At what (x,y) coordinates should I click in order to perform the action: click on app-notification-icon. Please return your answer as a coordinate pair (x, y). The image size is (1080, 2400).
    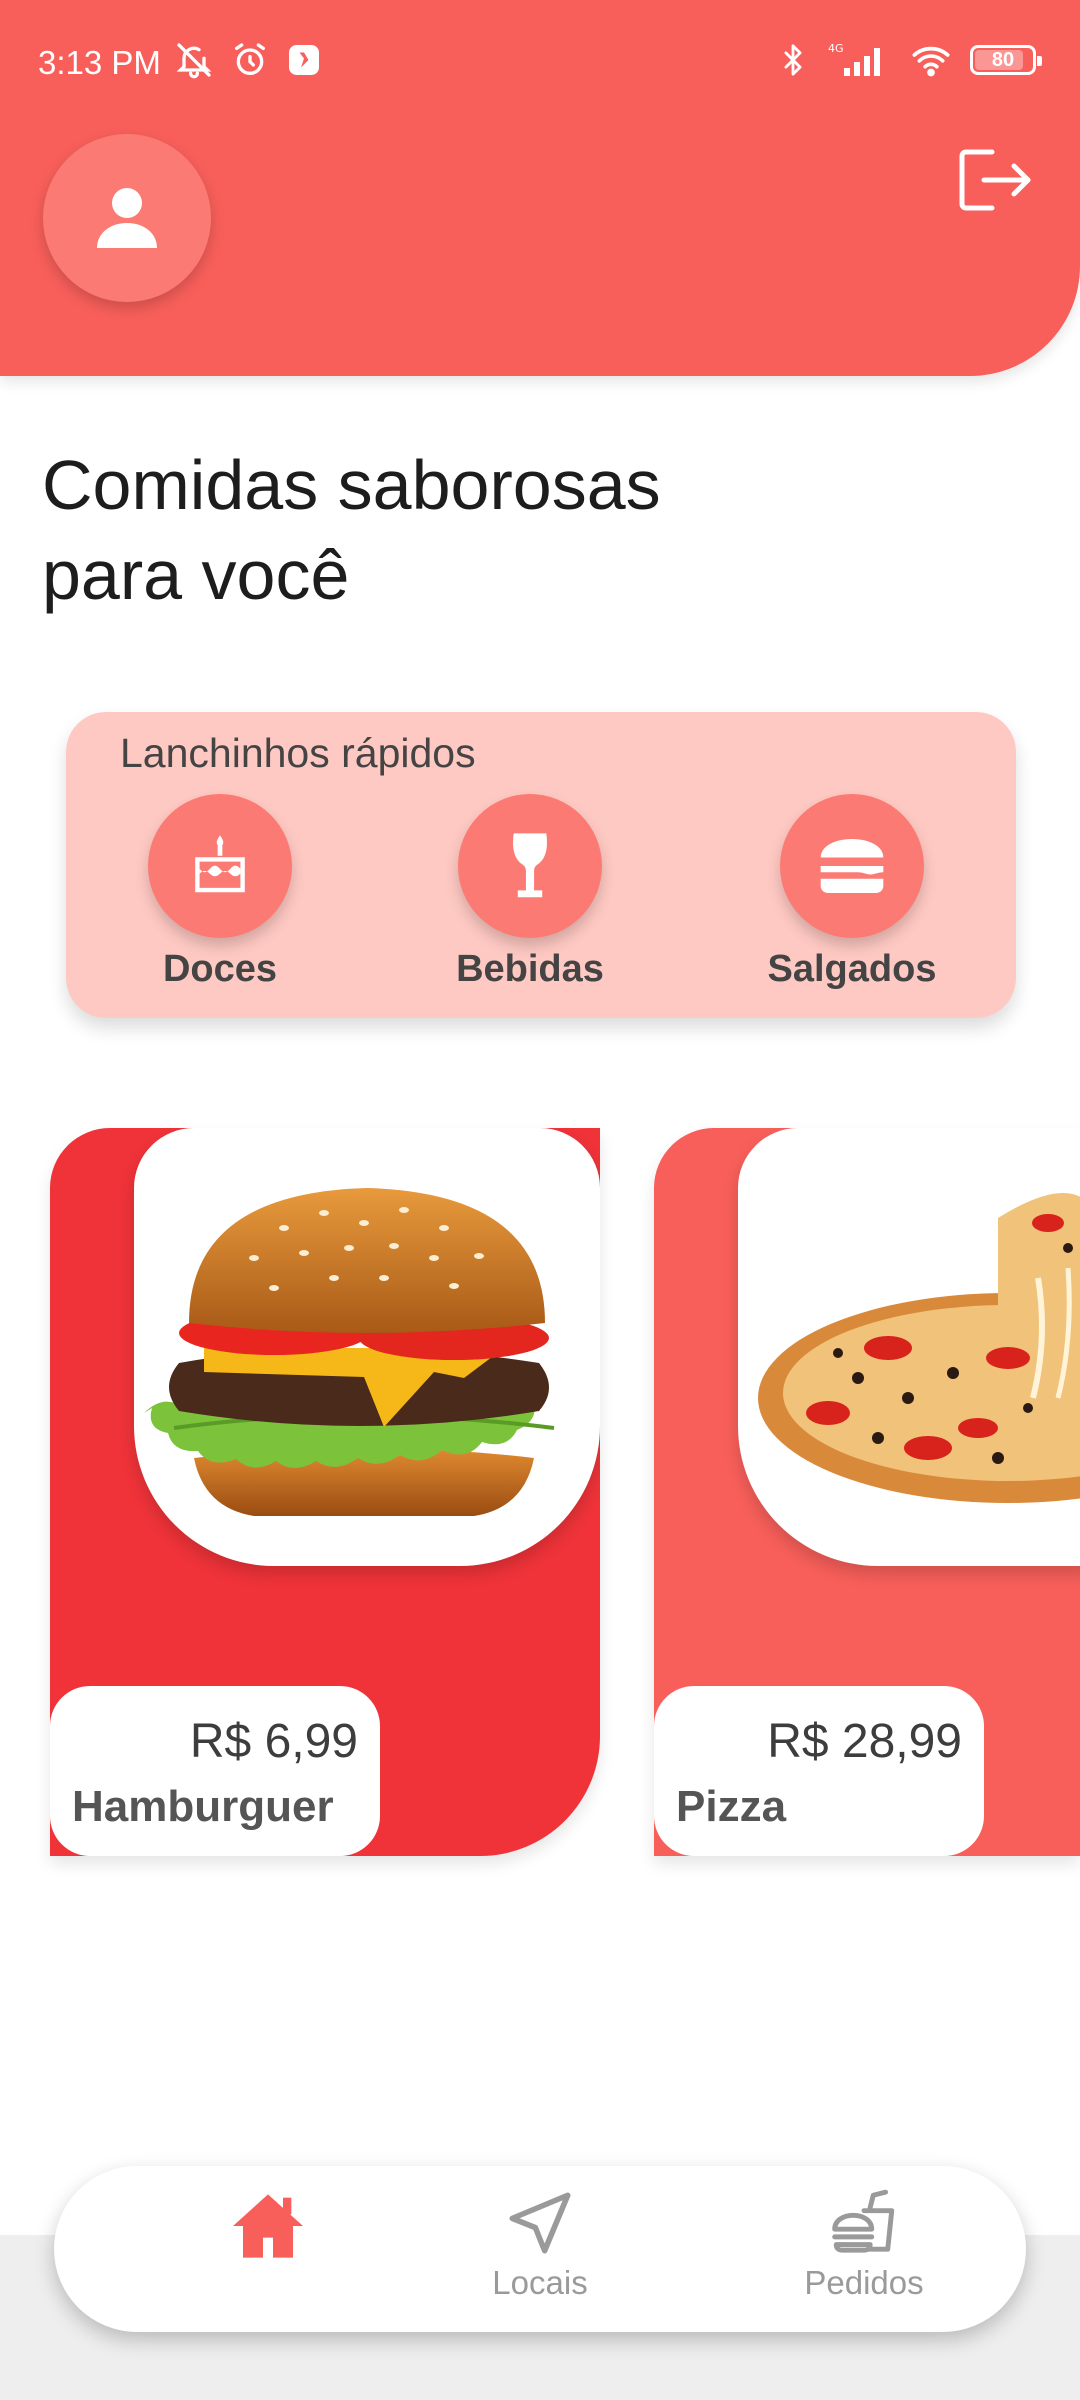
    Looking at the image, I should click on (304, 60).